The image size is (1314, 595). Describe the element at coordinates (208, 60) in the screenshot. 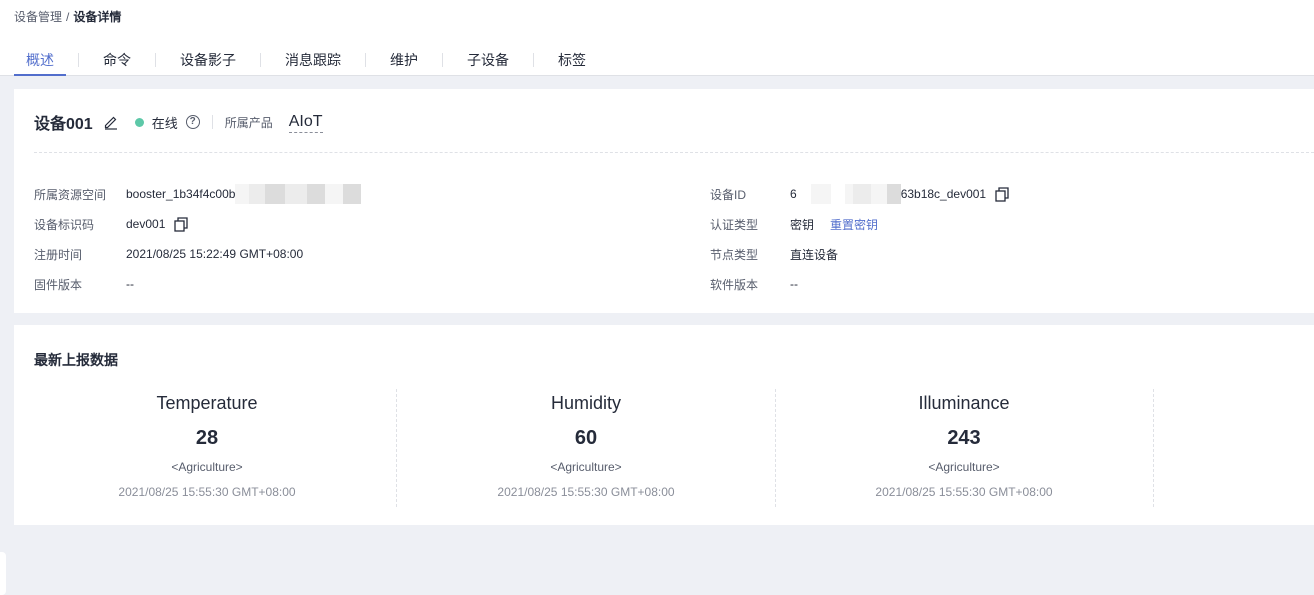

I see `tab-device-shadow: 设备影子` at that location.